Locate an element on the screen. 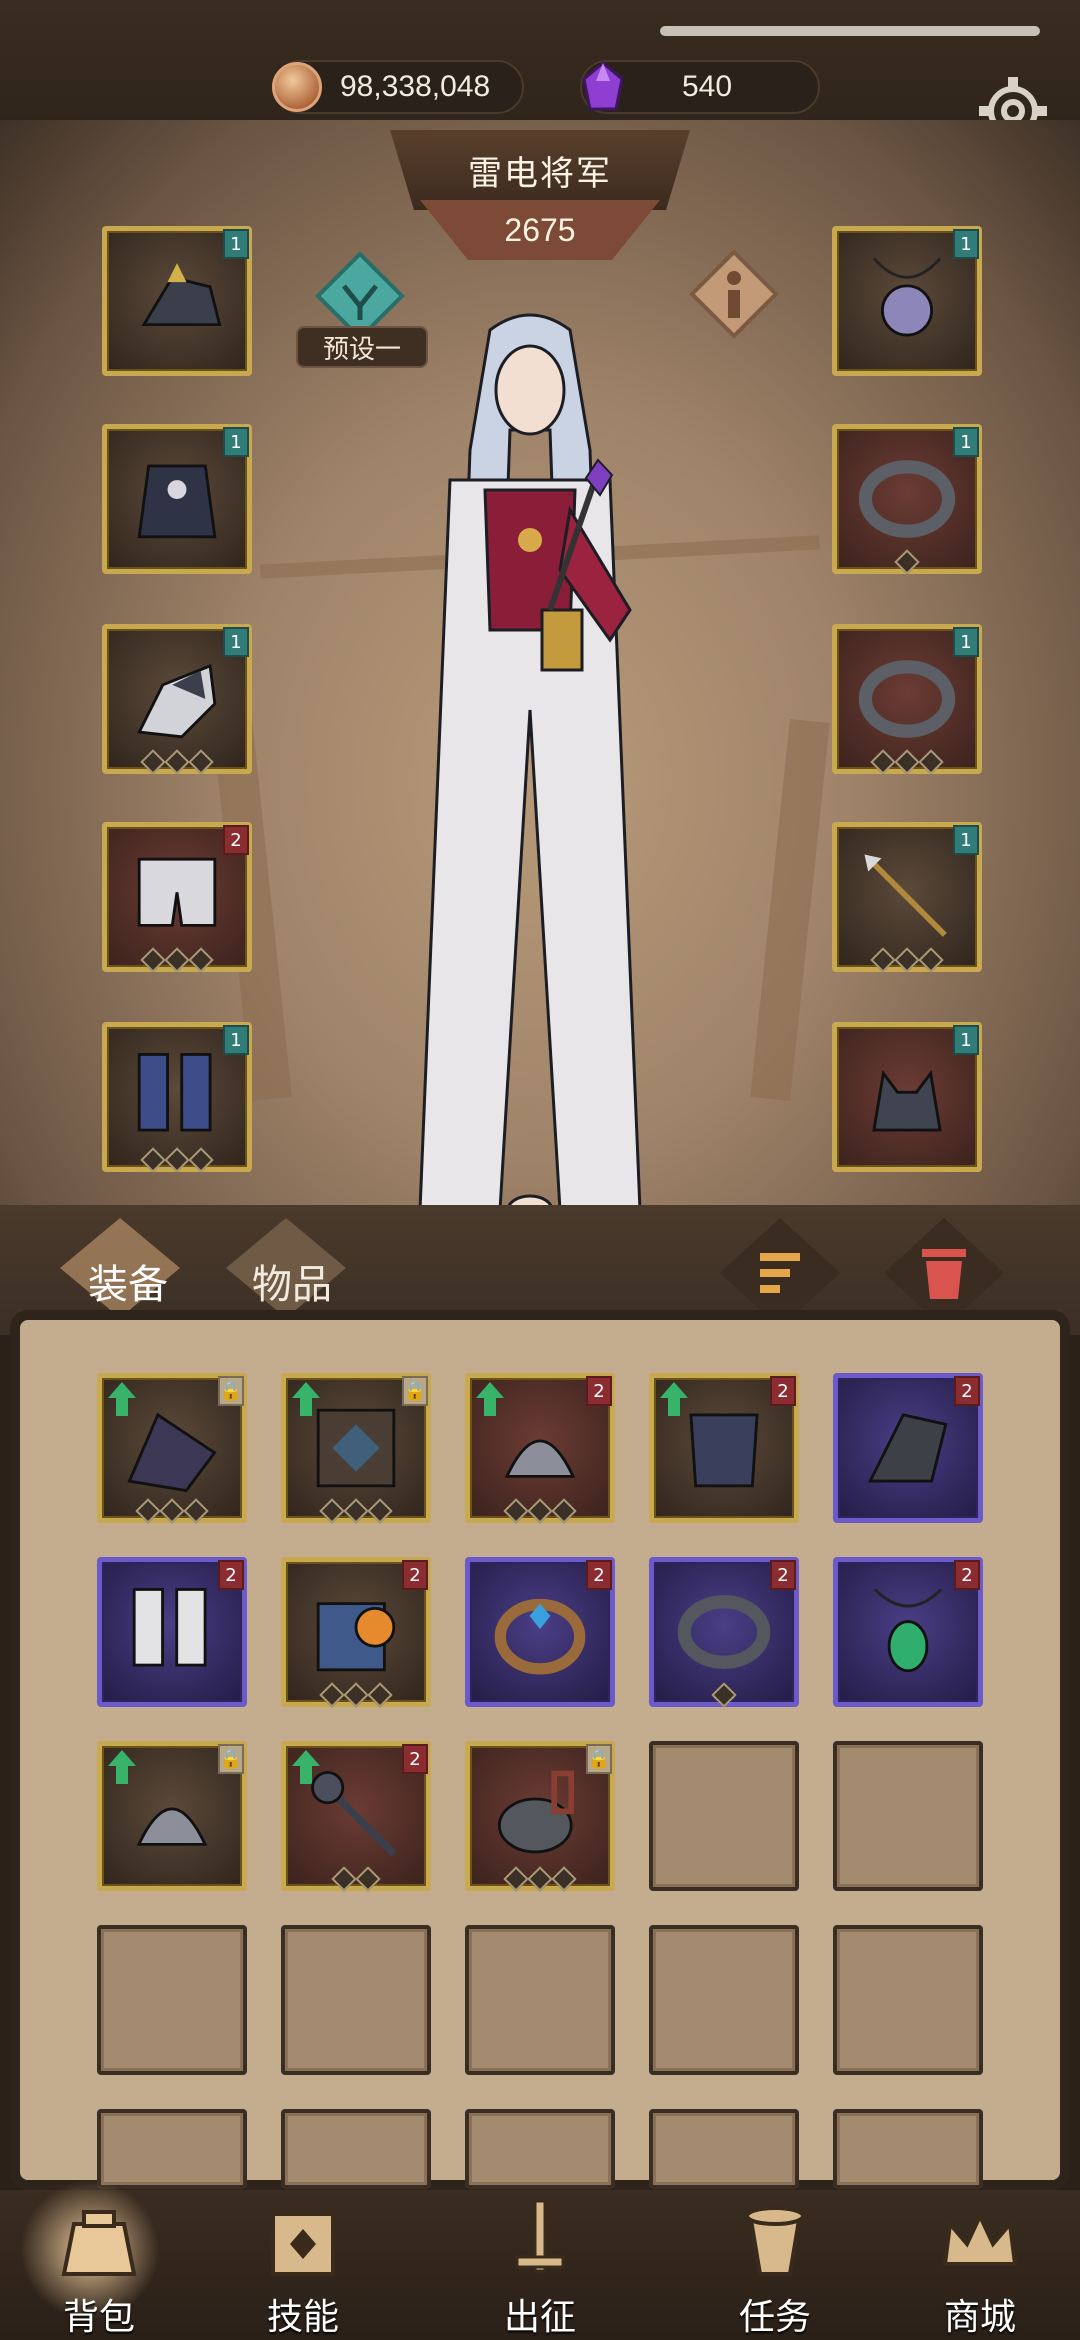 The width and height of the screenshot is (1080, 2340). wolf-icon is located at coordinates (907, 1097).